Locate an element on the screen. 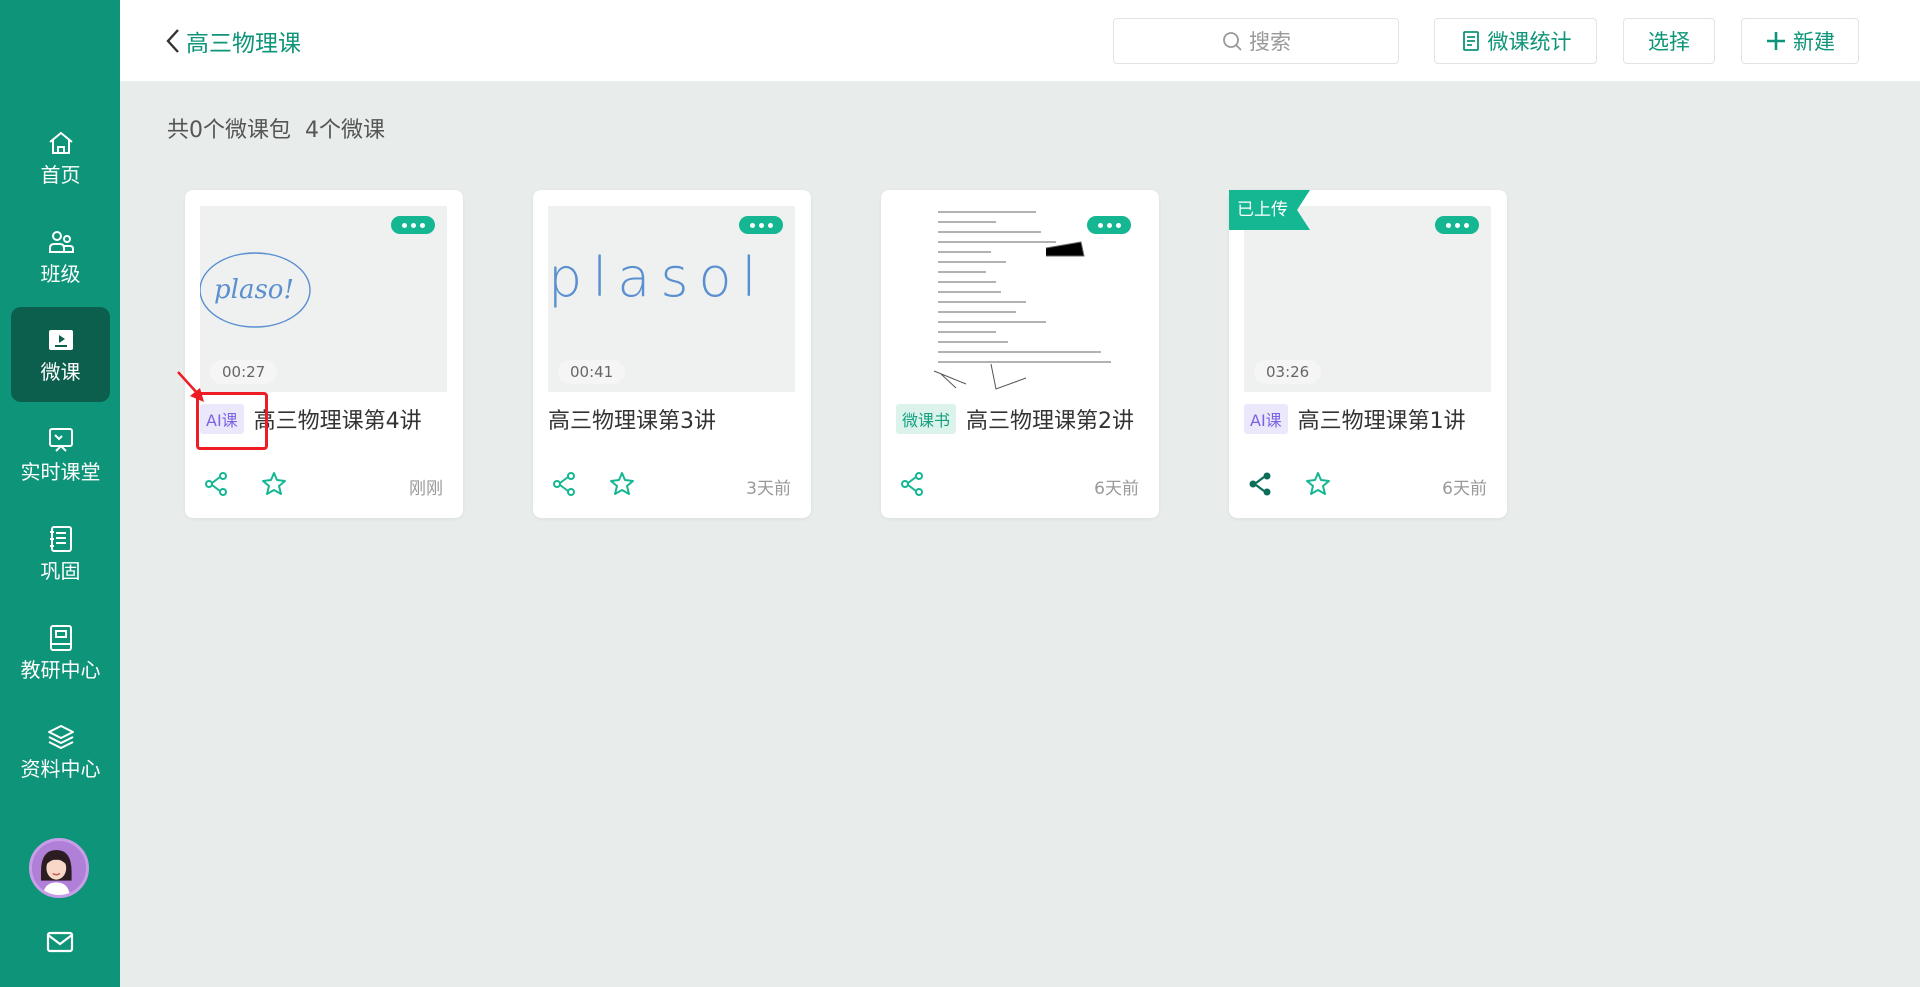 The image size is (1920, 987). nav-microlesson: 微课 is located at coordinates (60, 354).